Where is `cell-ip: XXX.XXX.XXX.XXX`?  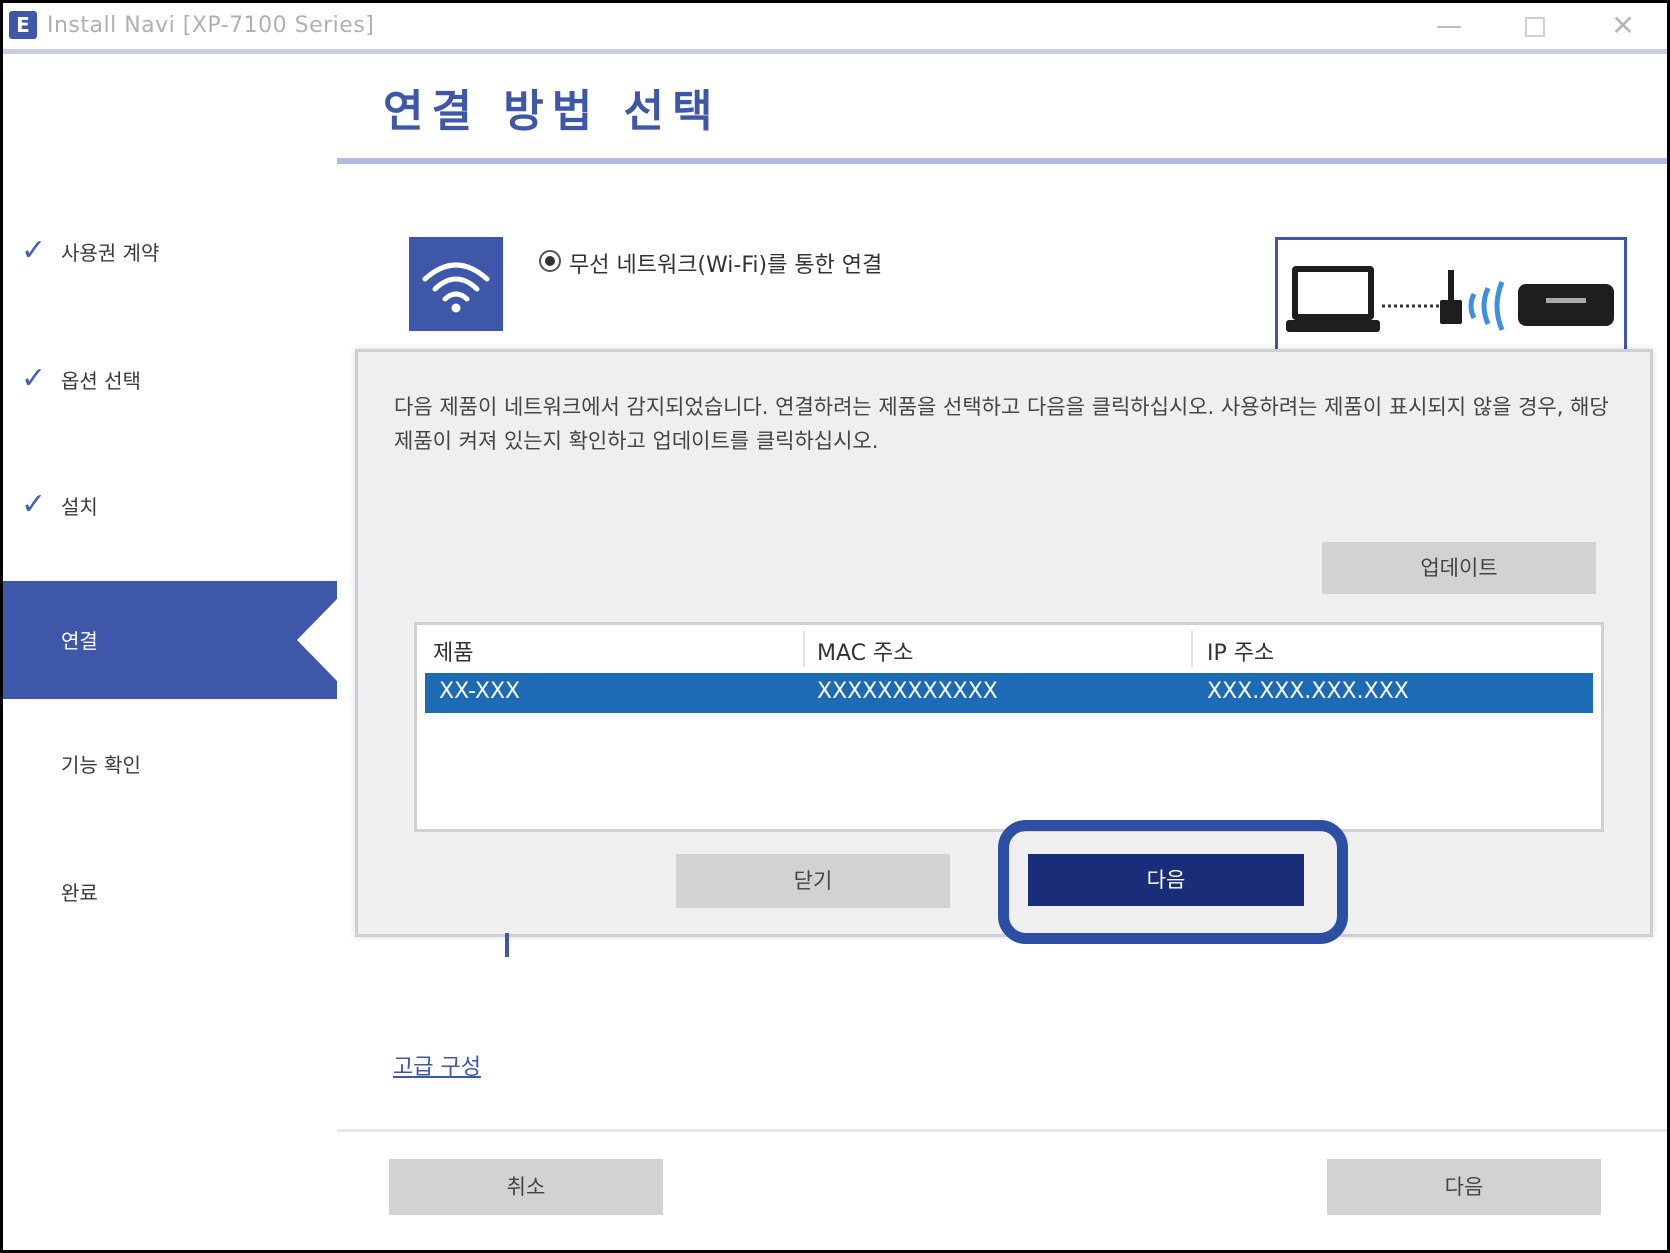 cell-ip: XXX.XXX.XXX.XXX is located at coordinates (1308, 691).